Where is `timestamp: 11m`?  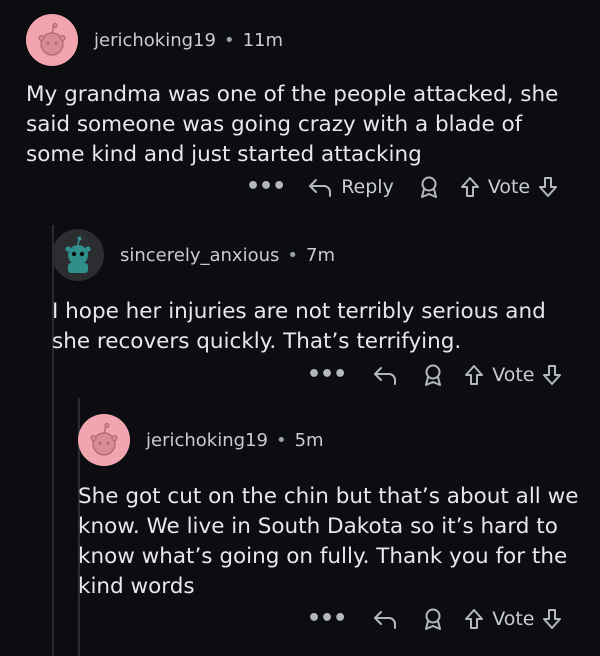 timestamp: 11m is located at coordinates (263, 40).